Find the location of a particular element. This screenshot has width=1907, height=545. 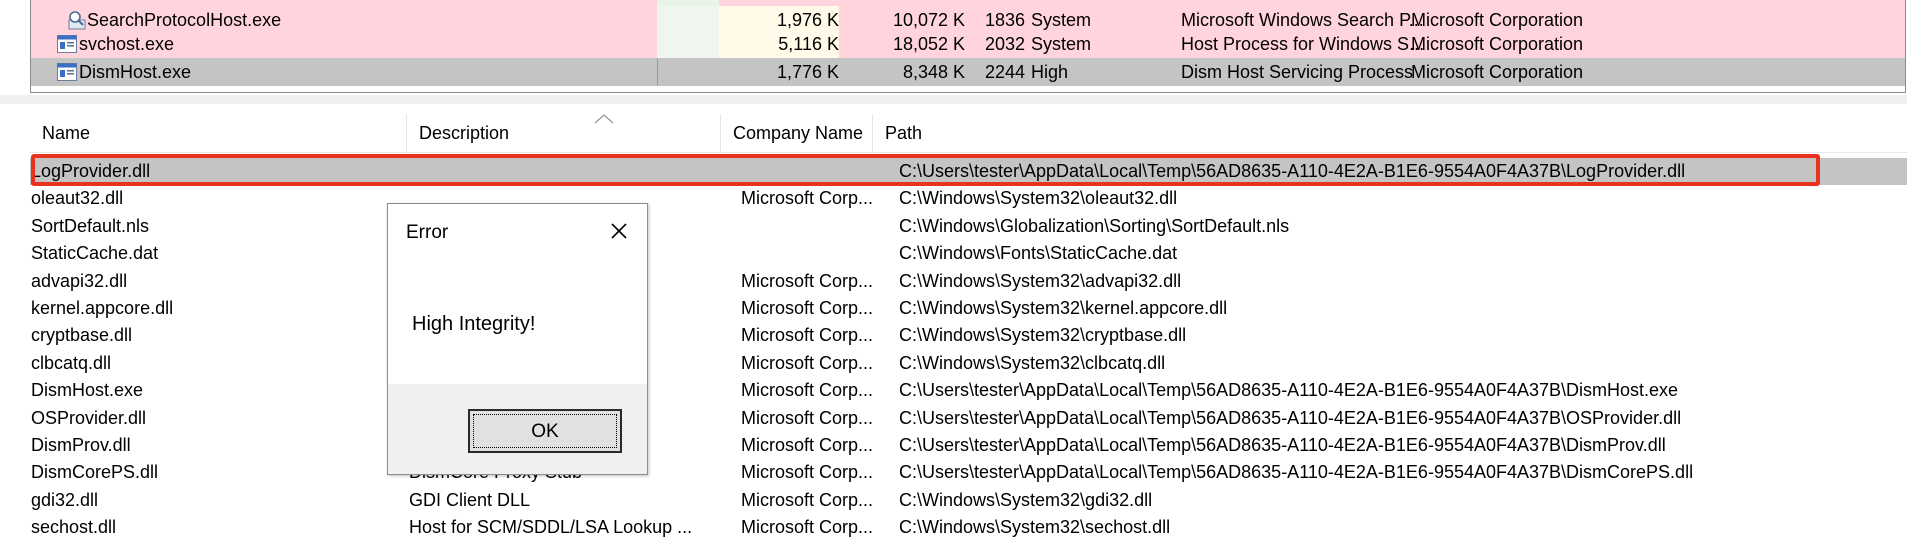

dll-path: C:\Windows\System32\sechost.dll is located at coordinates (1035, 527).